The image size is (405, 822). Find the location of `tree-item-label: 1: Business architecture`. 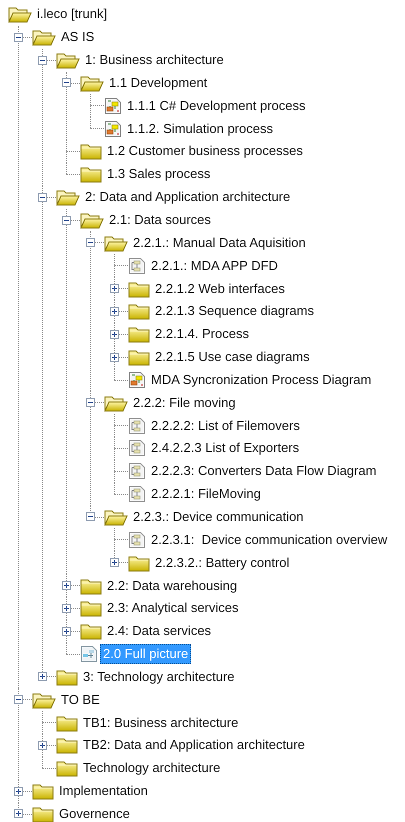

tree-item-label: 1: Business architecture is located at coordinates (154, 60).